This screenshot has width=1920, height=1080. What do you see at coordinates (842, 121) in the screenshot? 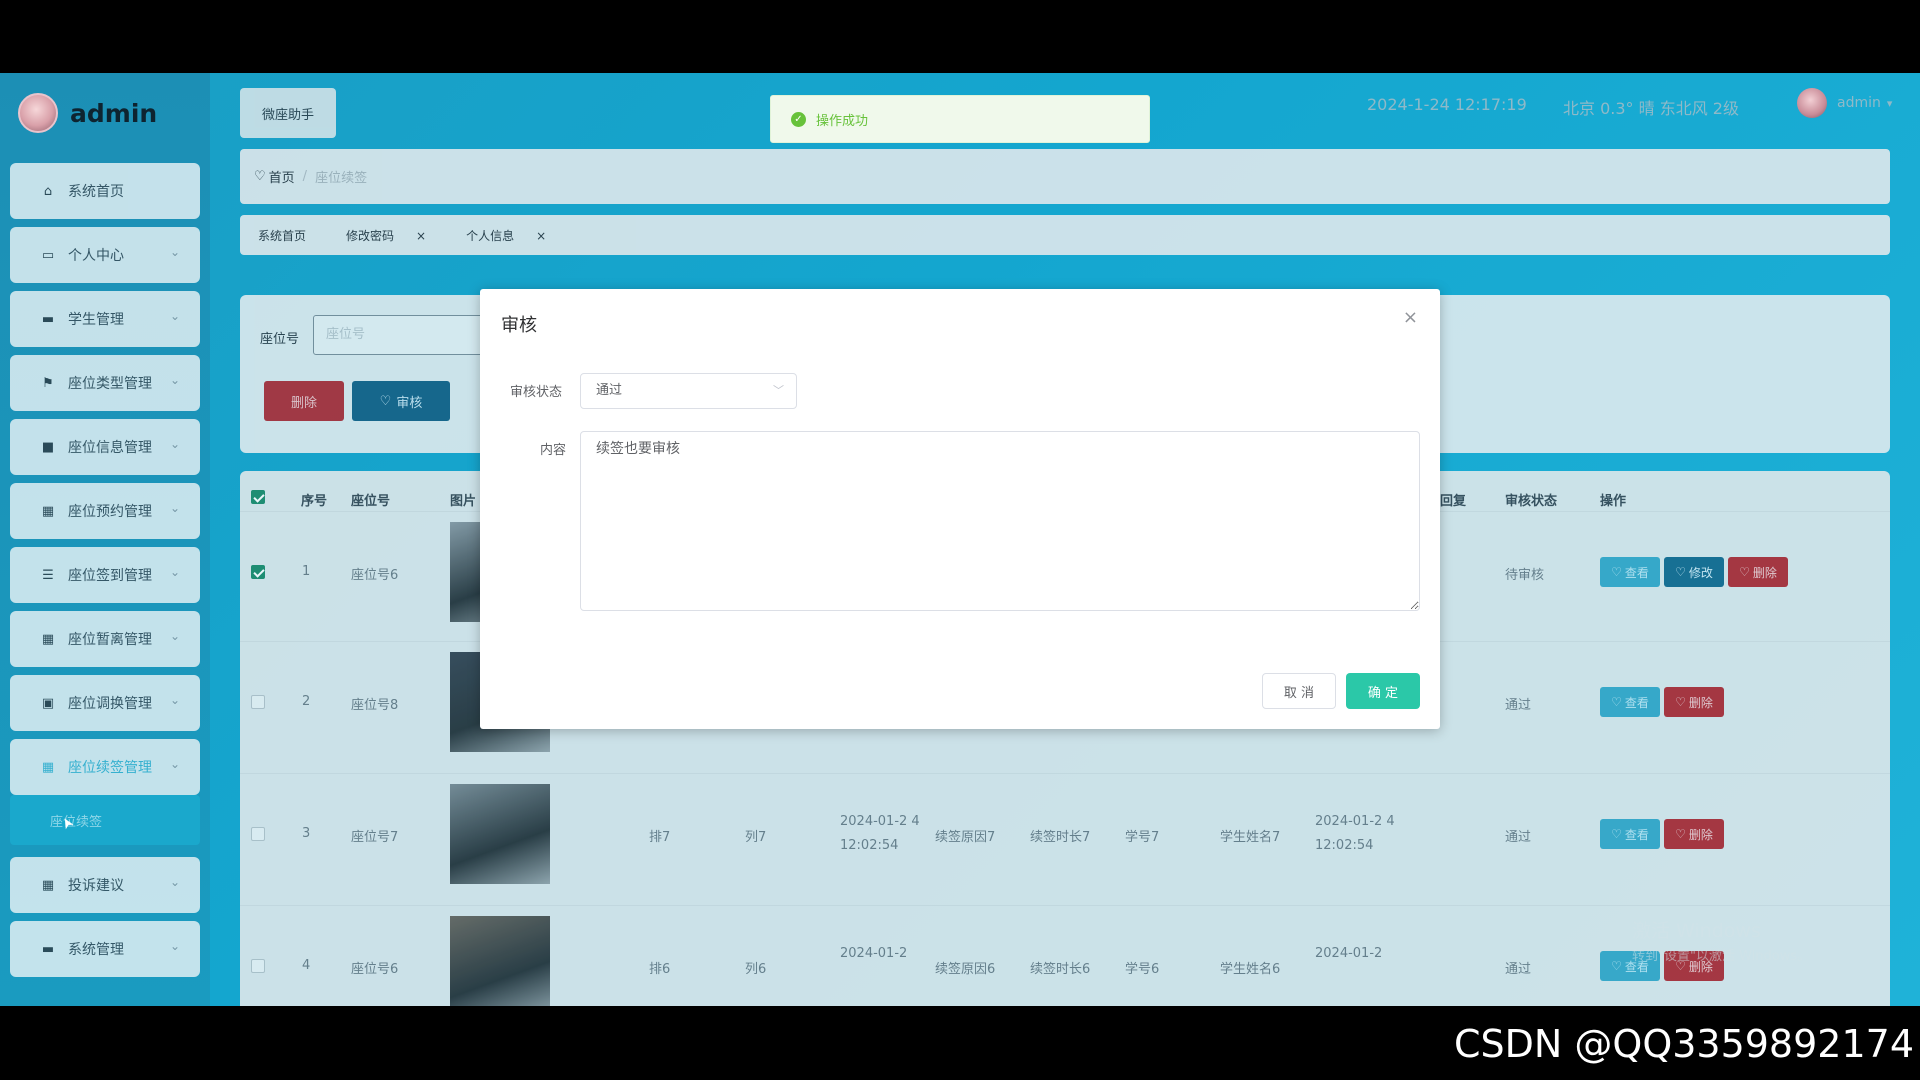
I see `toast-message: 操作成功` at bounding box center [842, 121].